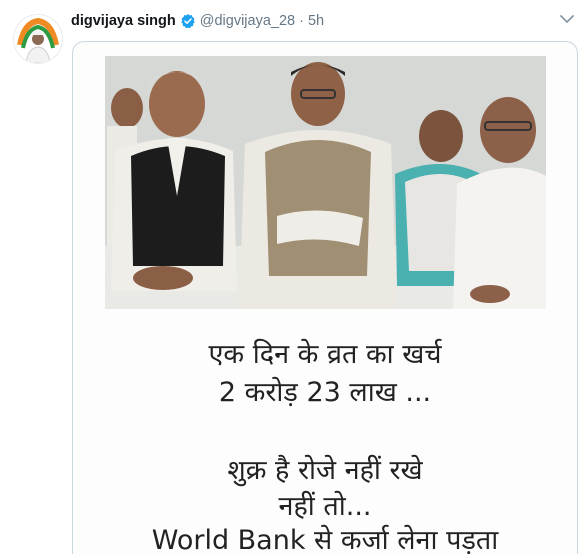  What do you see at coordinates (123, 21) in the screenshot?
I see `author-name: digvijaya singh` at bounding box center [123, 21].